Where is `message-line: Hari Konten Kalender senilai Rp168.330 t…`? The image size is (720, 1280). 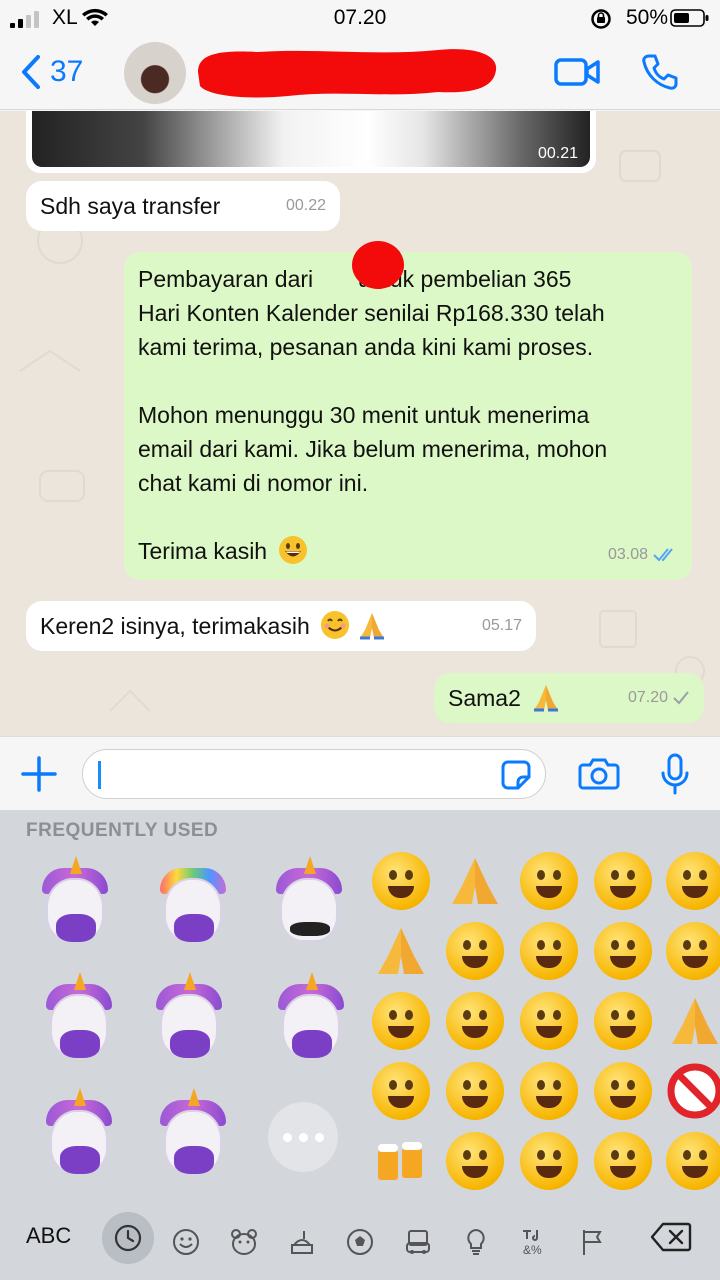 message-line: Hari Konten Kalender senilai Rp168.330 t… is located at coordinates (371, 313).